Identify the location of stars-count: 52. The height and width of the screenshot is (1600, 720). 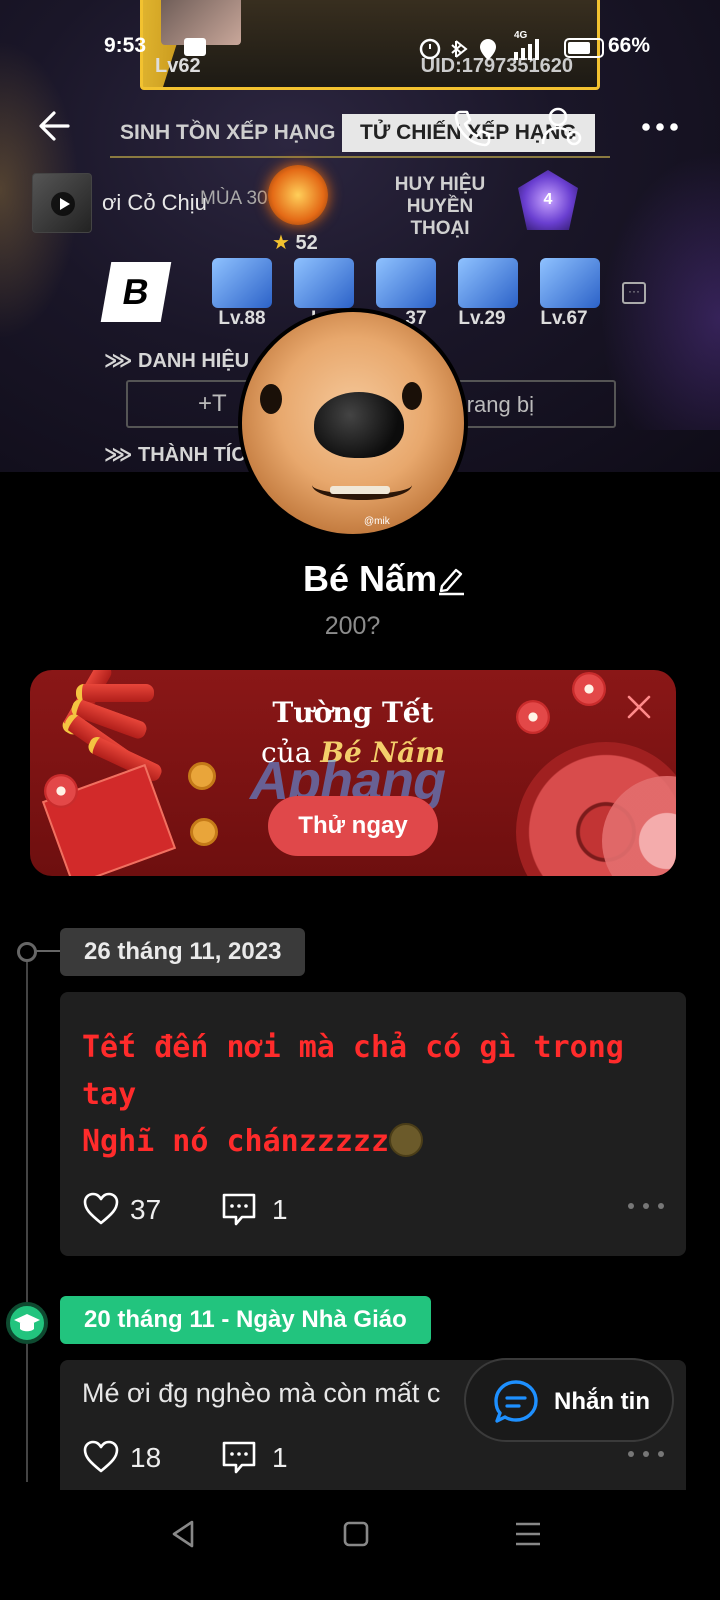
(306, 243).